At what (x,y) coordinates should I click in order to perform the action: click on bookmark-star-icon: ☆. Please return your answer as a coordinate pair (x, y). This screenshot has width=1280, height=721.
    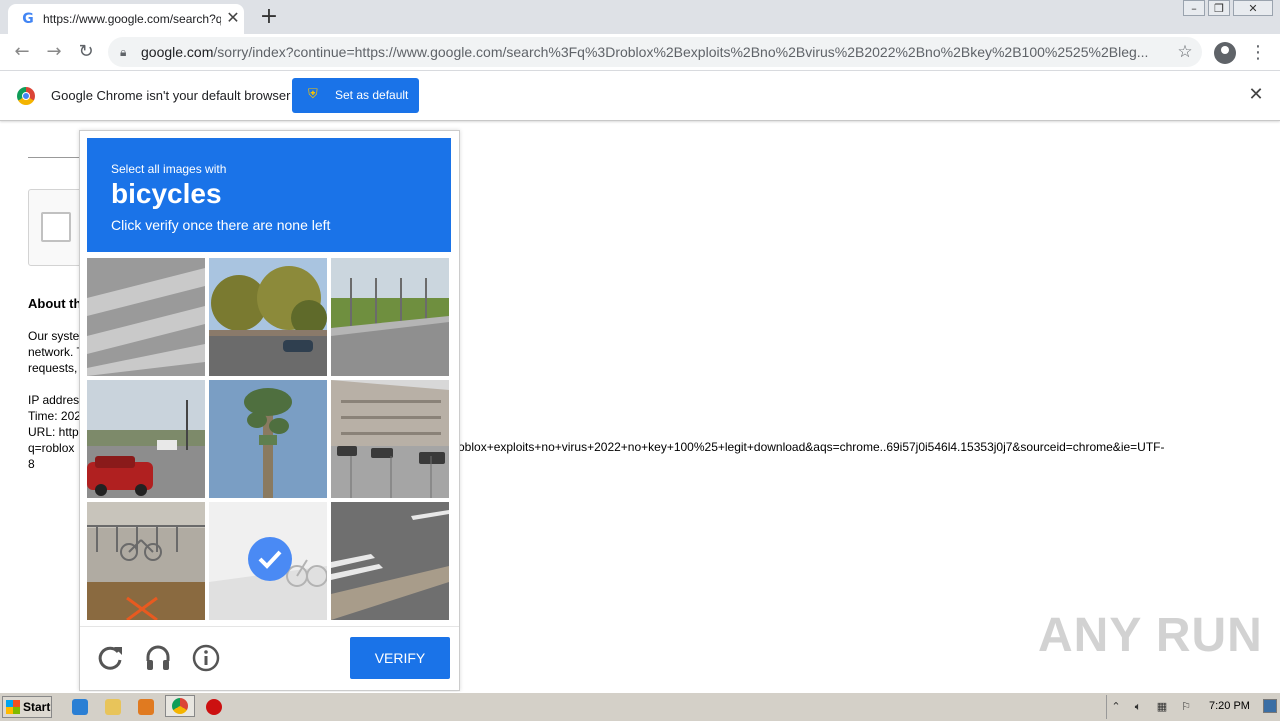
    Looking at the image, I should click on (1185, 52).